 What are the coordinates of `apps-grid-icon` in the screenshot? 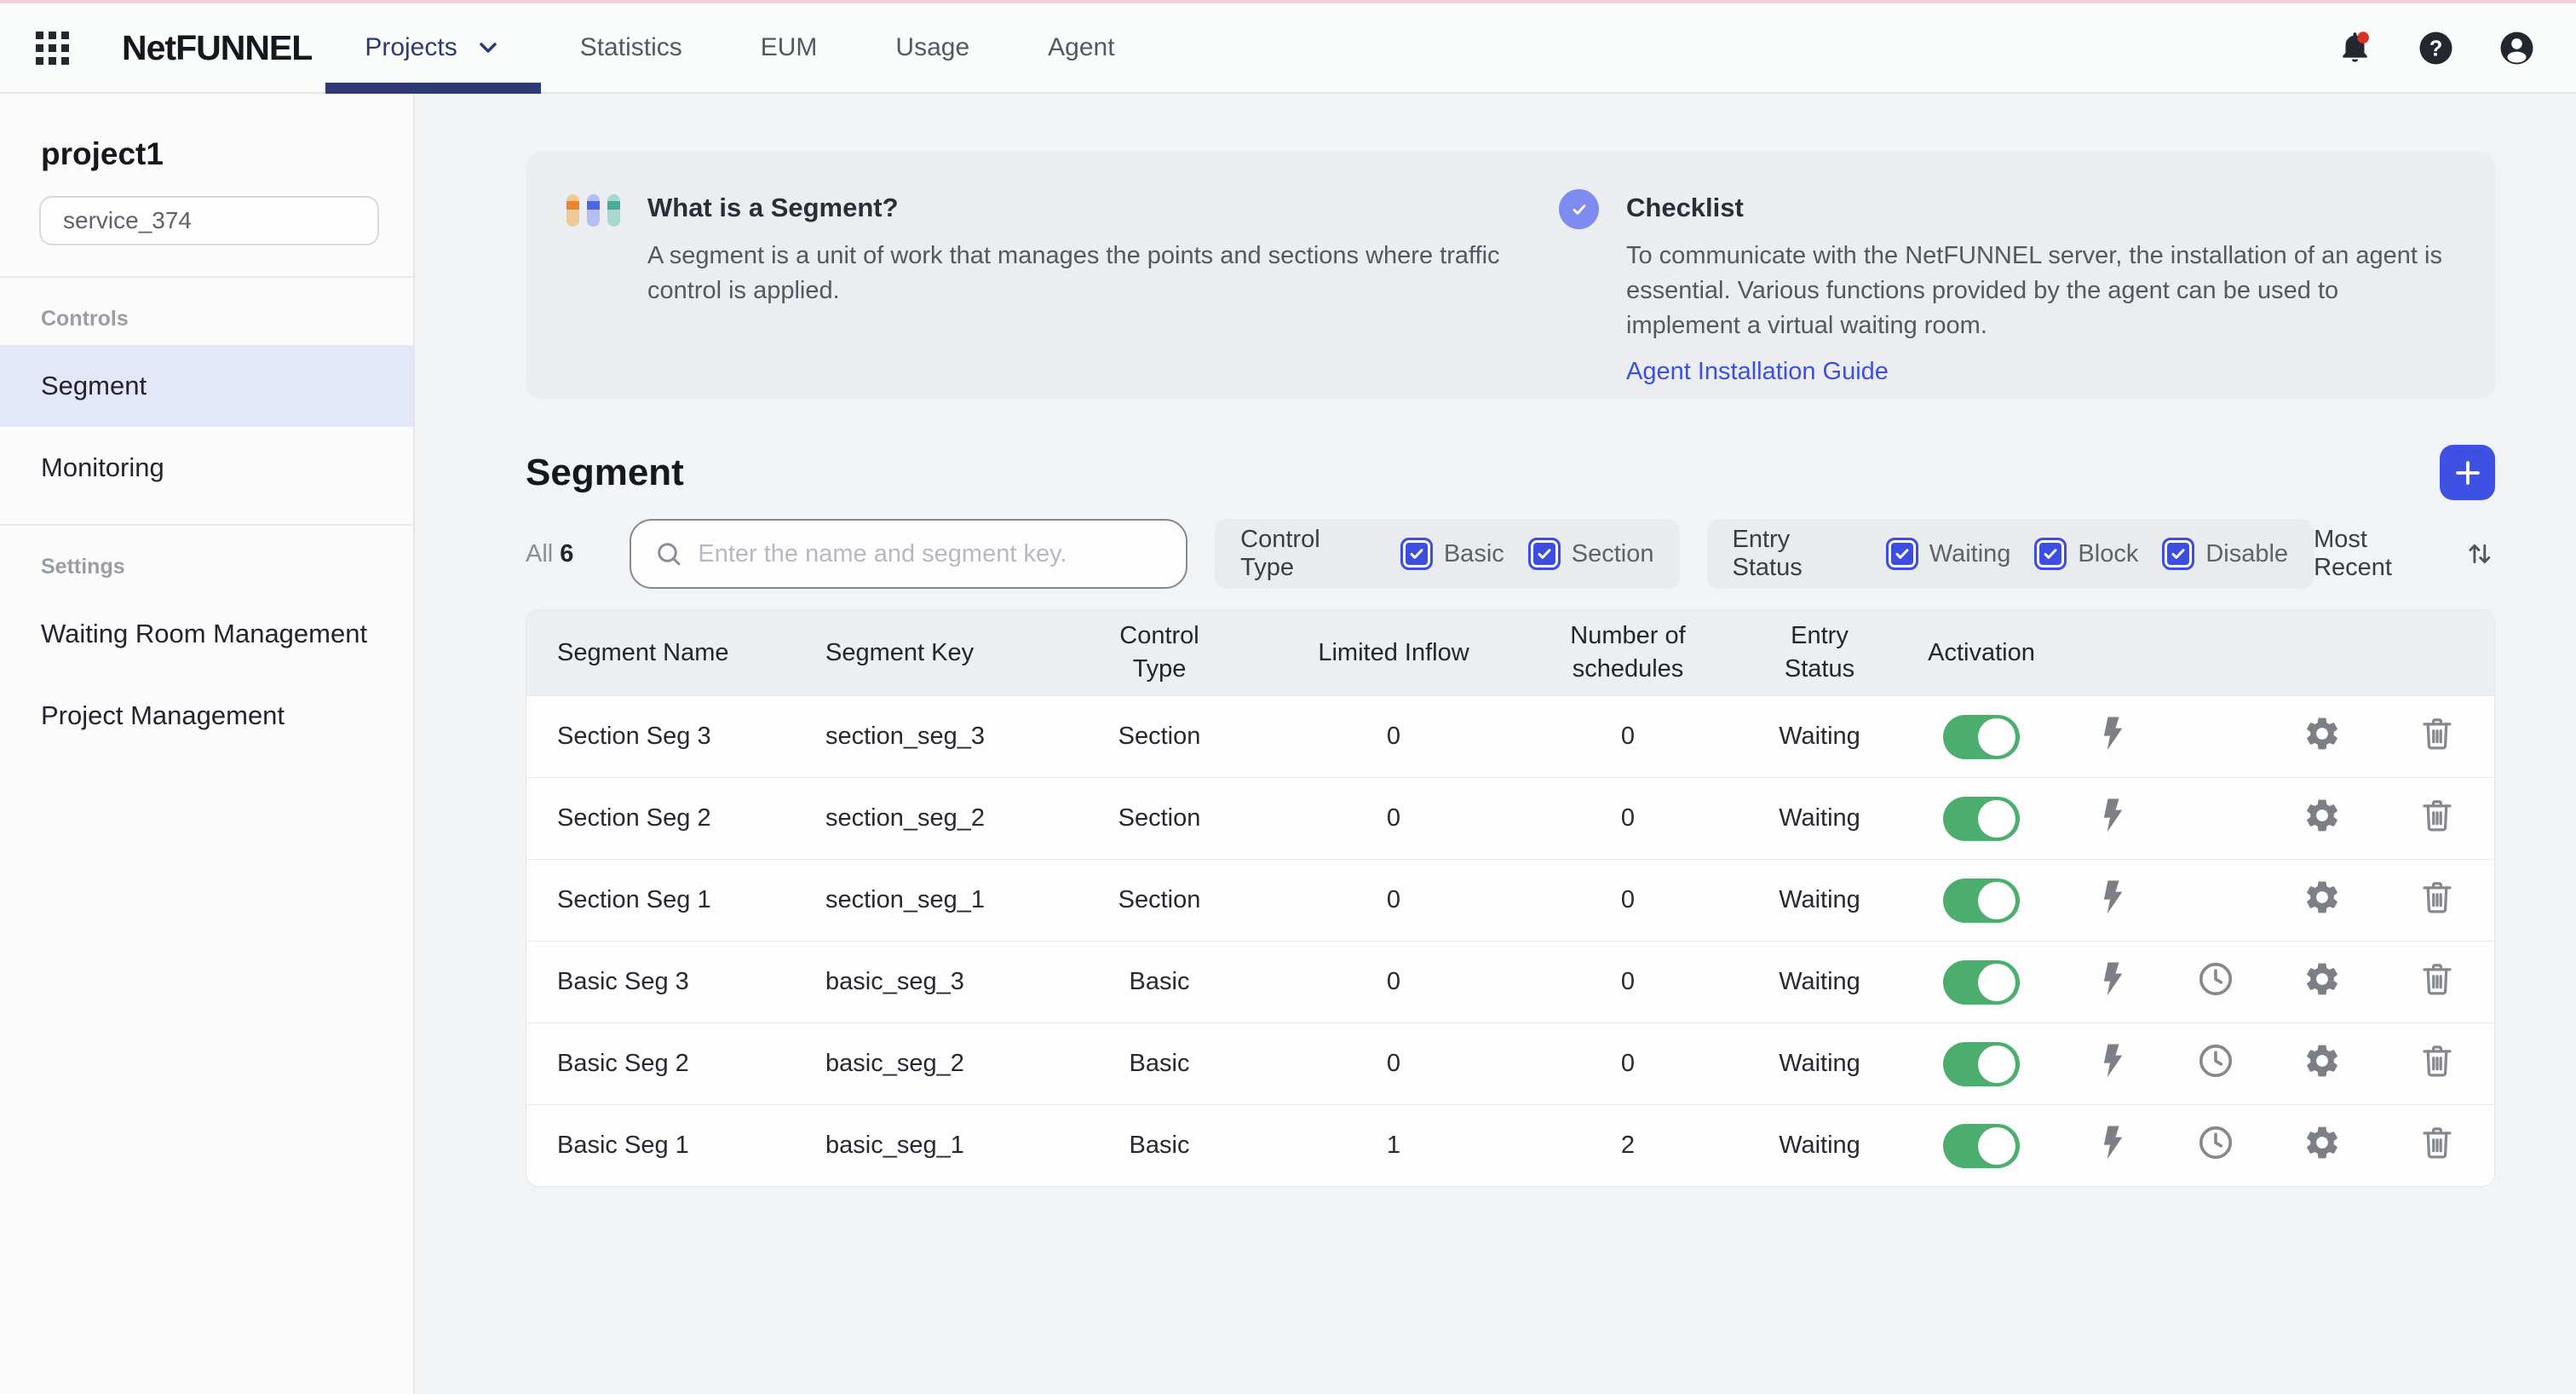 It's located at (53, 48).